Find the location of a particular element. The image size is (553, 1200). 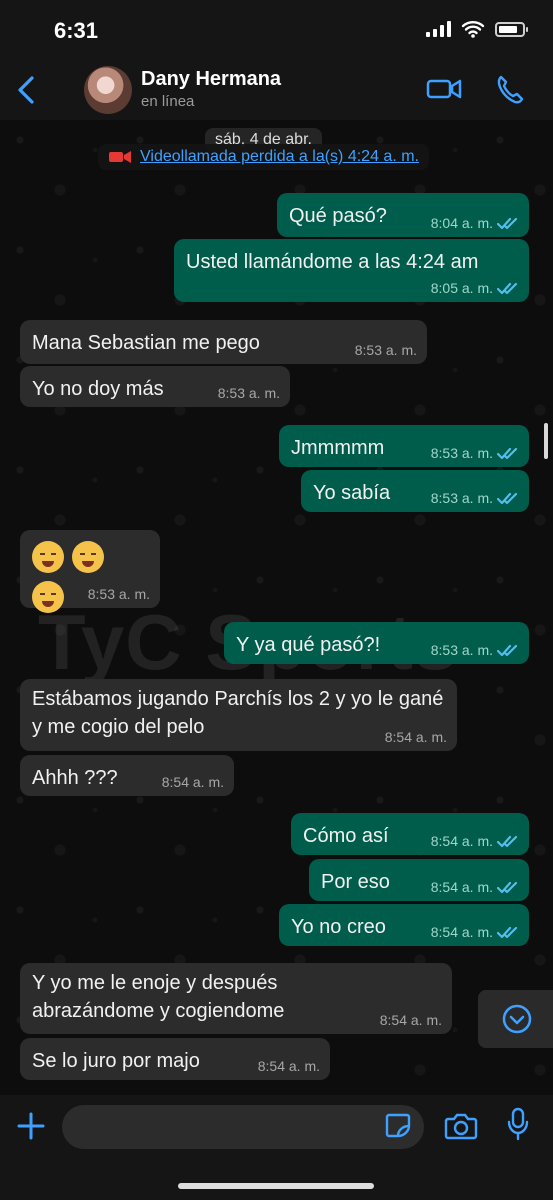

message-bubble: Yo no creo 8:54 a. m. is located at coordinates (404, 925).